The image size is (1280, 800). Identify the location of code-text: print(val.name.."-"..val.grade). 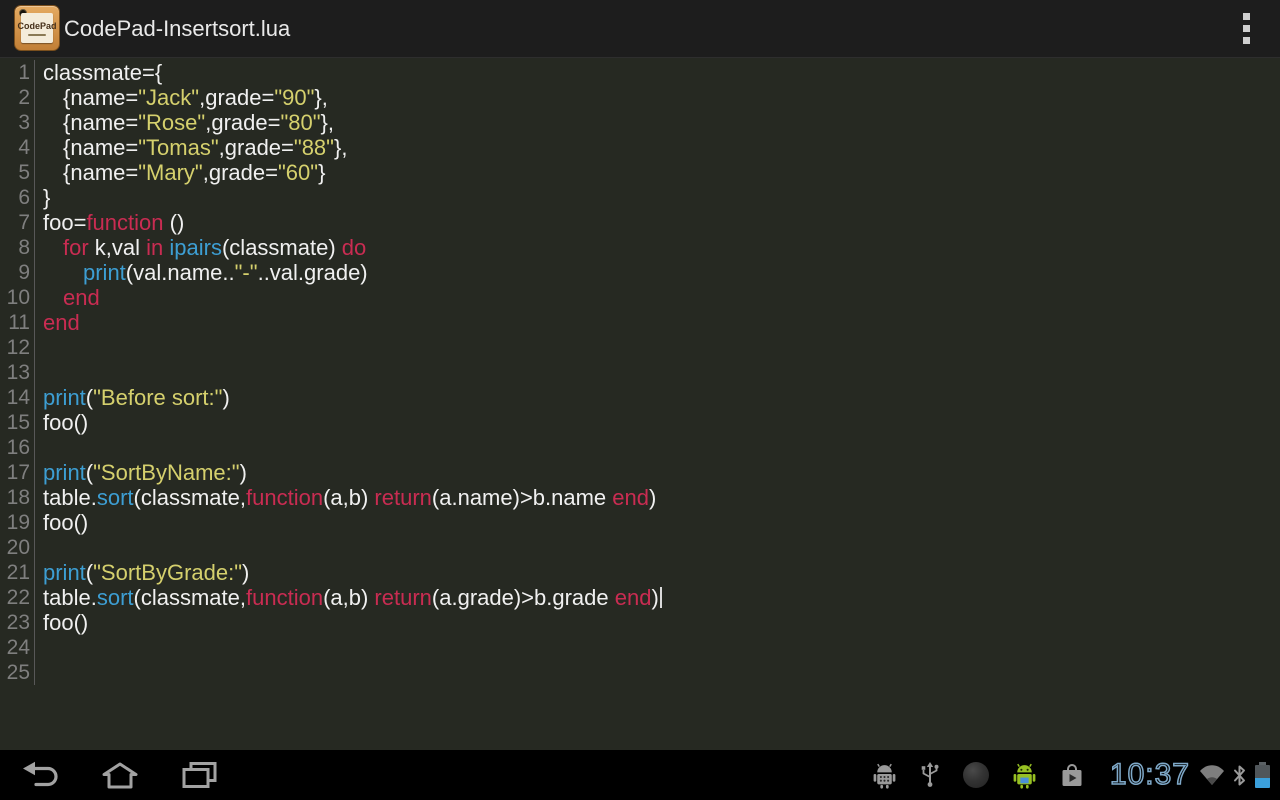
(201, 272).